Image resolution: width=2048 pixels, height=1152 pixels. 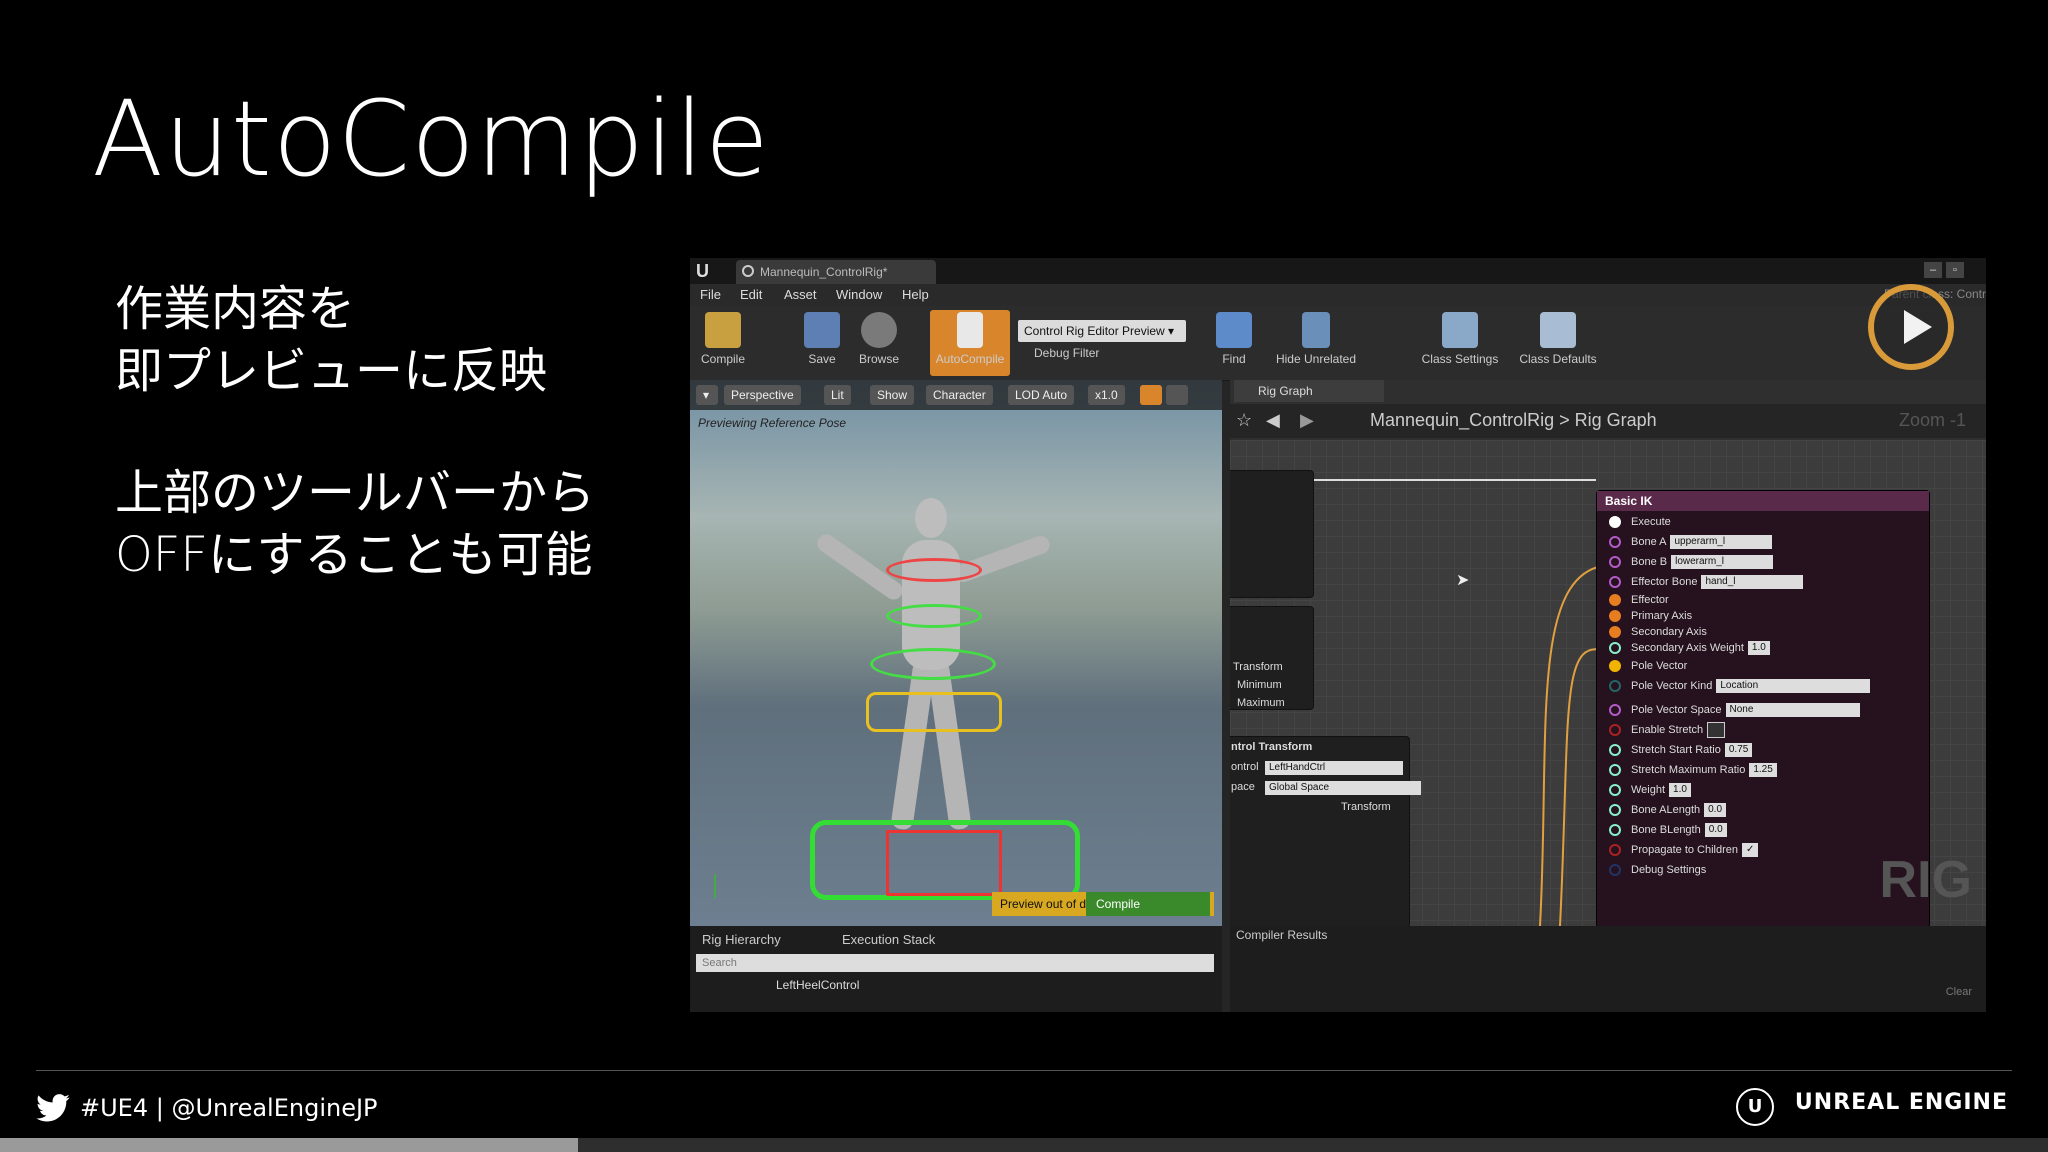 I want to click on transform-mode-icon, so click(x=1151, y=395).